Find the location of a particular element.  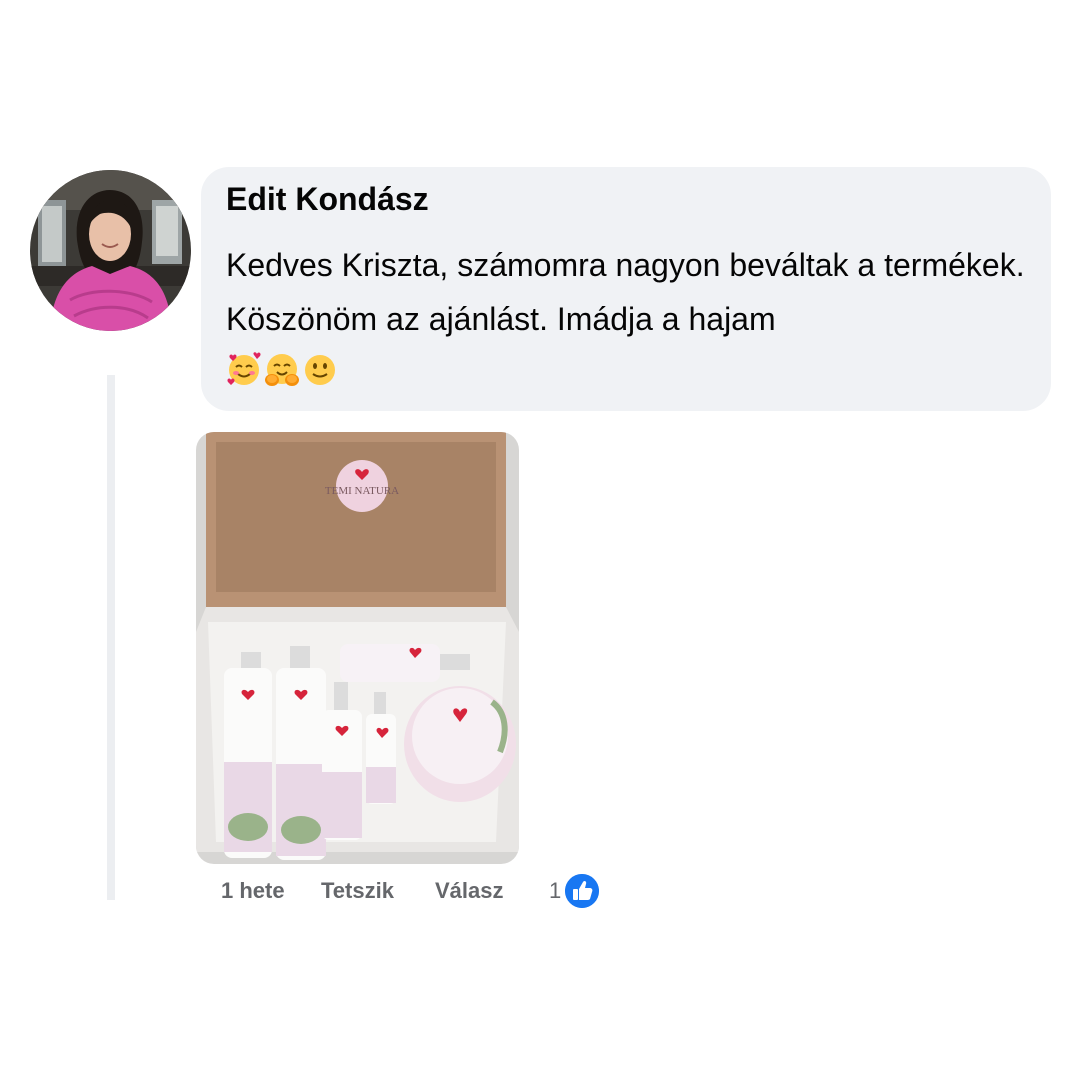

smiling-face-with-hearts-icon is located at coordinates (244, 368).